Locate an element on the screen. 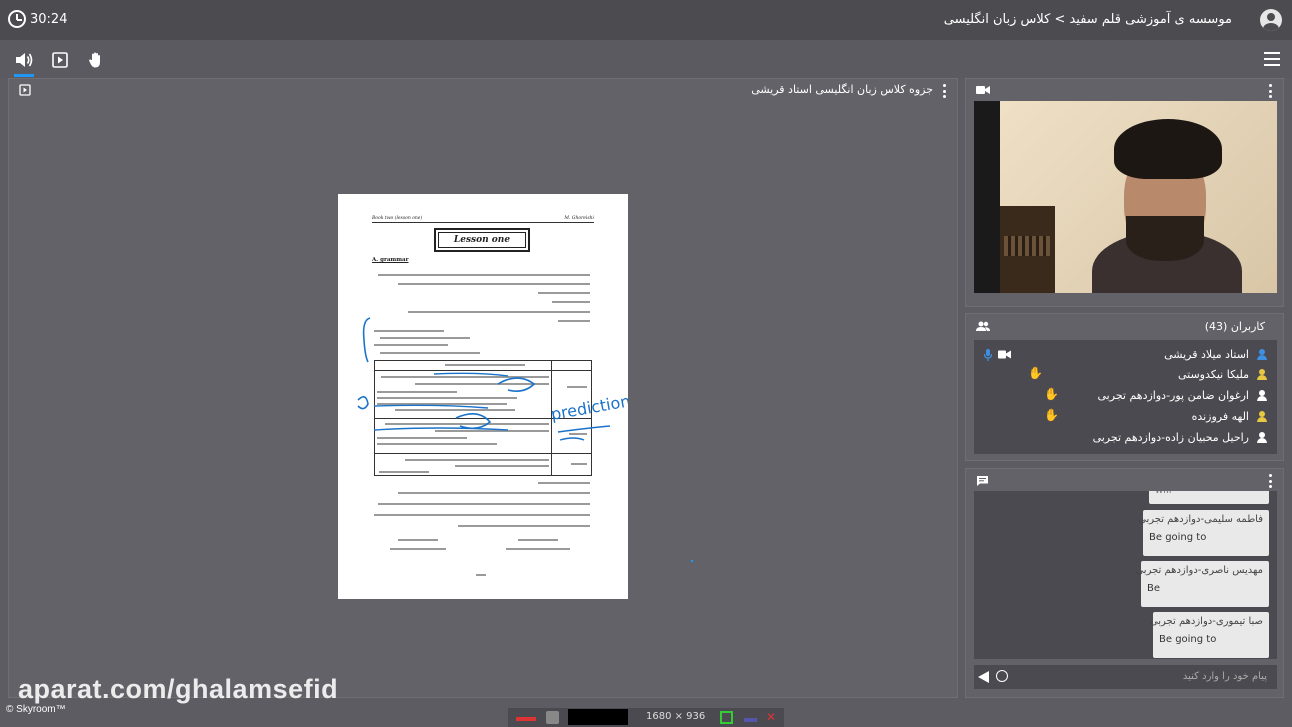  brand-label: © Skyroom™ is located at coordinates (36, 709).